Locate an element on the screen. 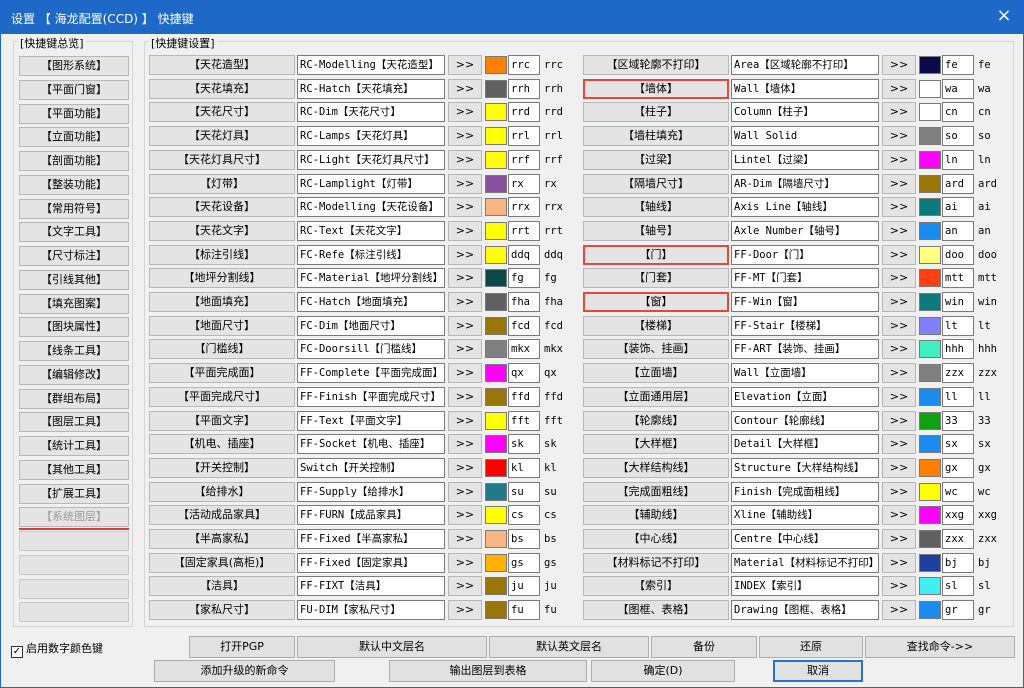  alias-field: ll is located at coordinates (958, 397).